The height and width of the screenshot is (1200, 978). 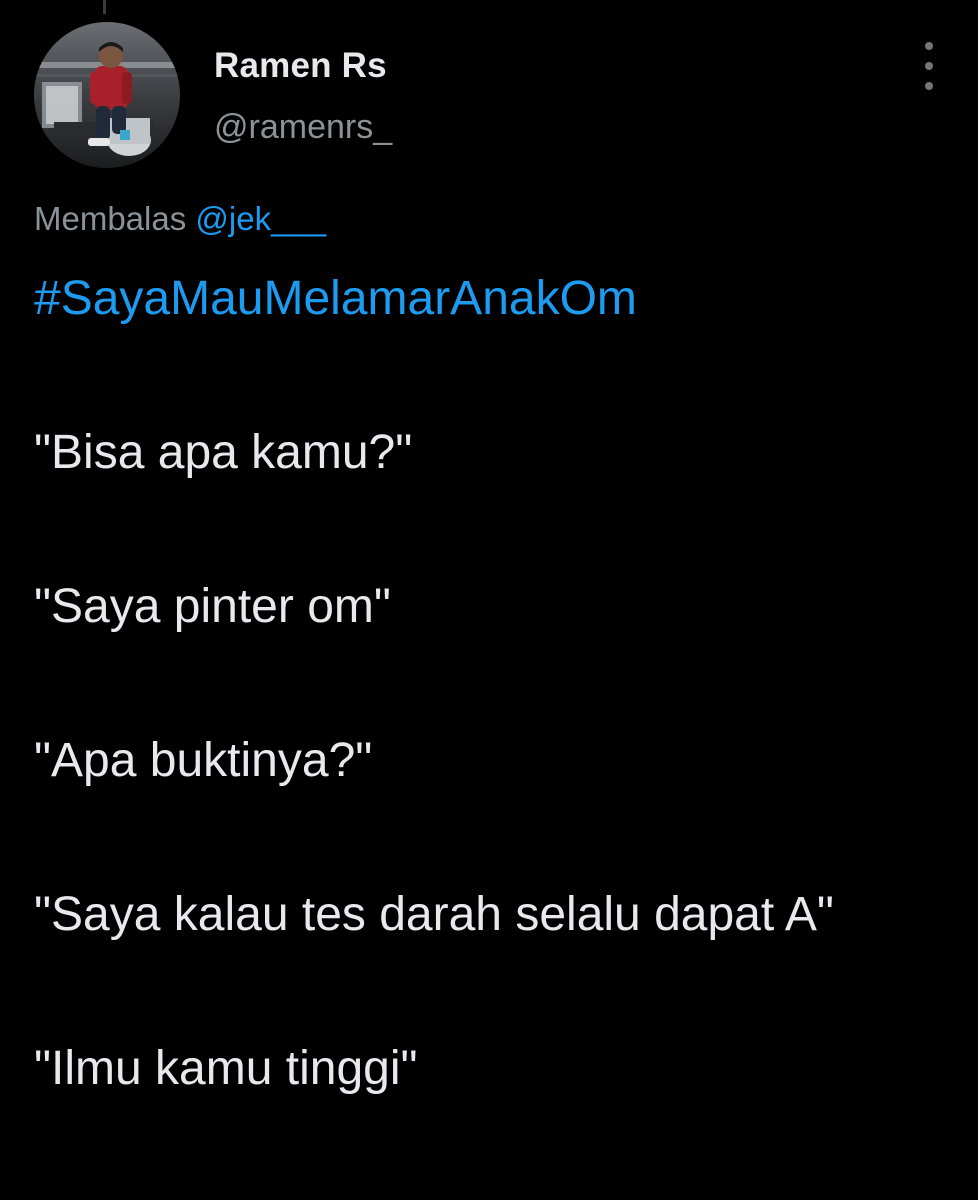 I want to click on more-vertical-icon, so click(x=929, y=46).